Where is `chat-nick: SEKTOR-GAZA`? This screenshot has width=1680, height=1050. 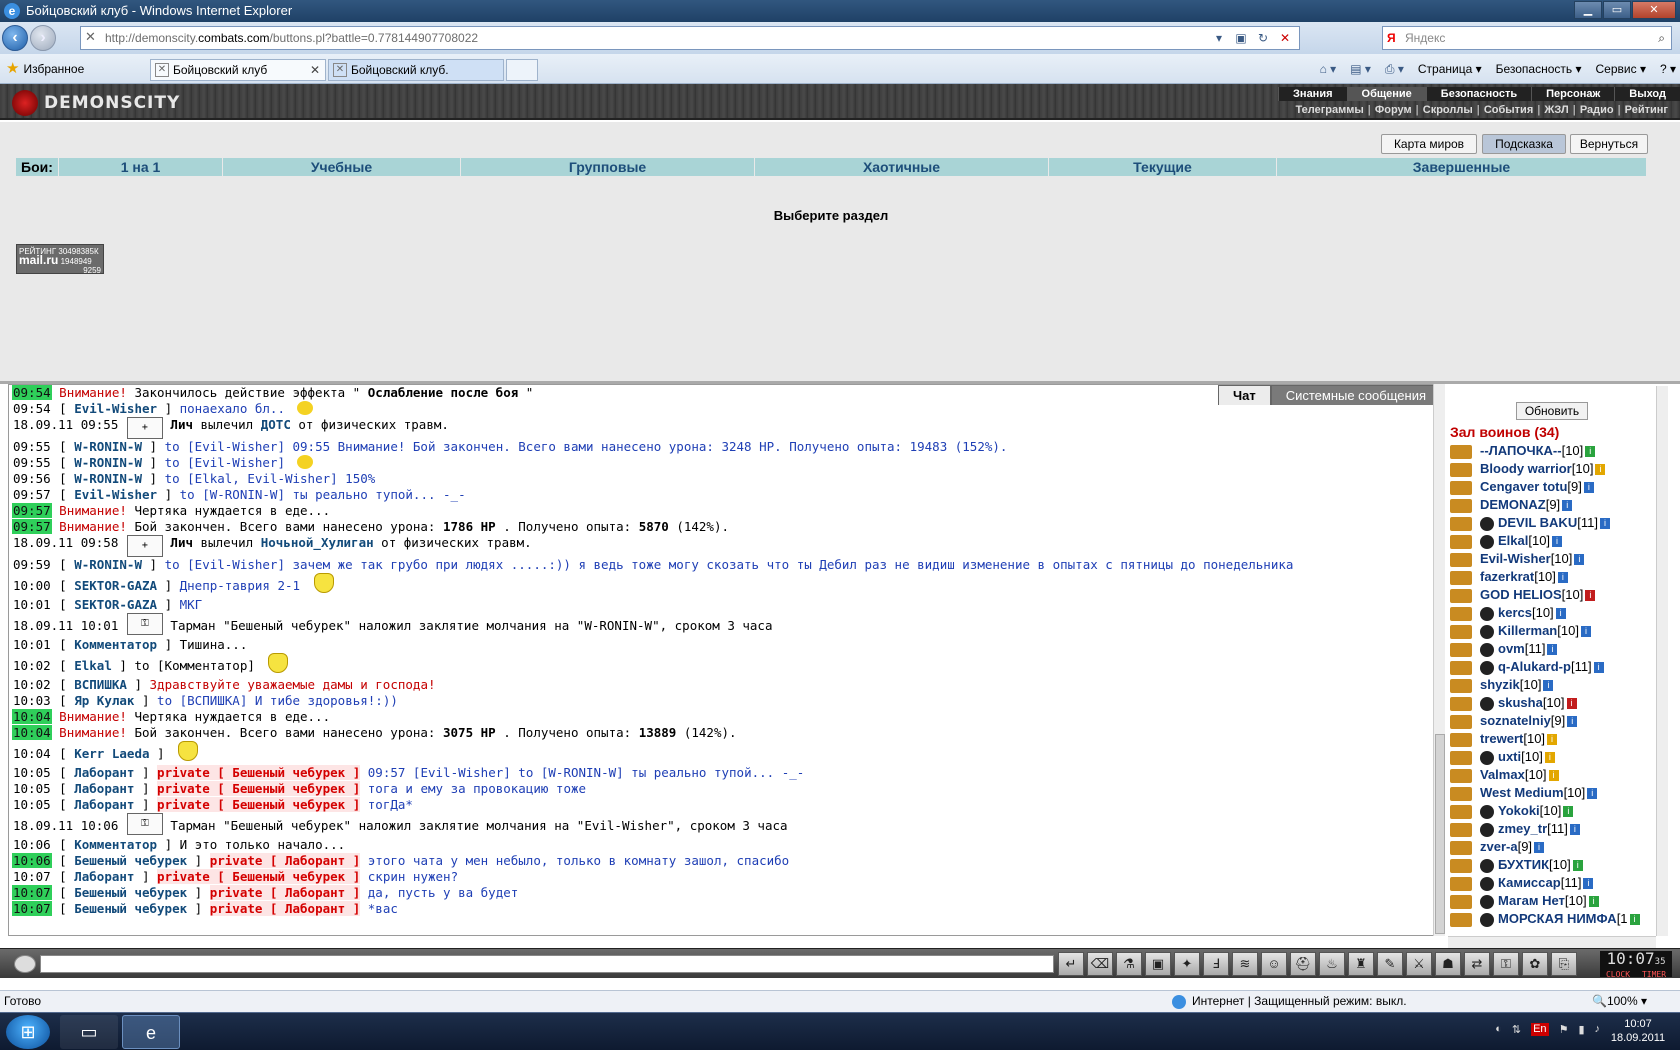 chat-nick: SEKTOR-GAZA is located at coordinates (115, 604).